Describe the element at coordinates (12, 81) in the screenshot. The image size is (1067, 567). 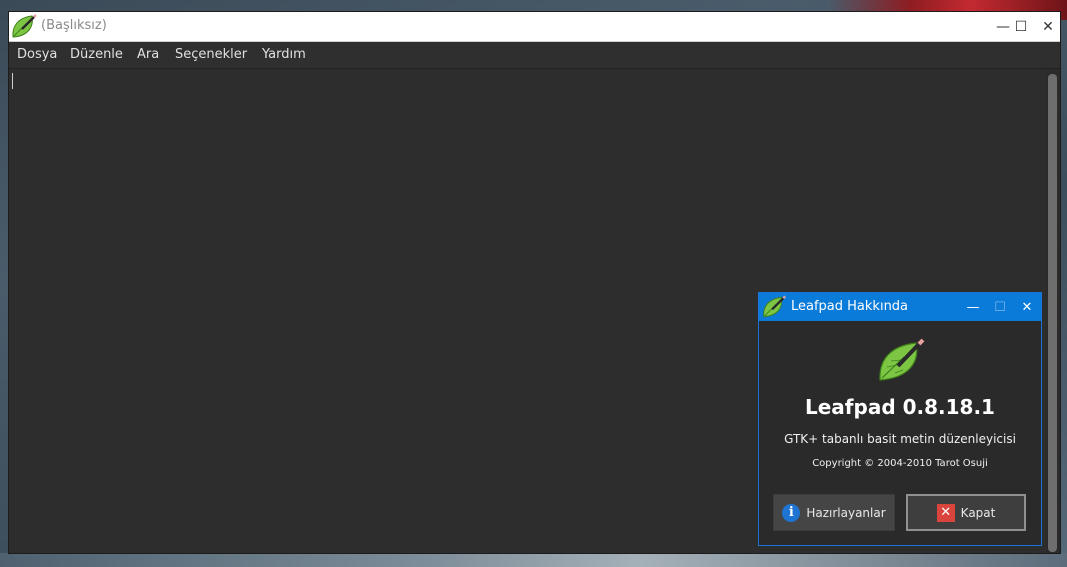
I see `text-caret` at that location.